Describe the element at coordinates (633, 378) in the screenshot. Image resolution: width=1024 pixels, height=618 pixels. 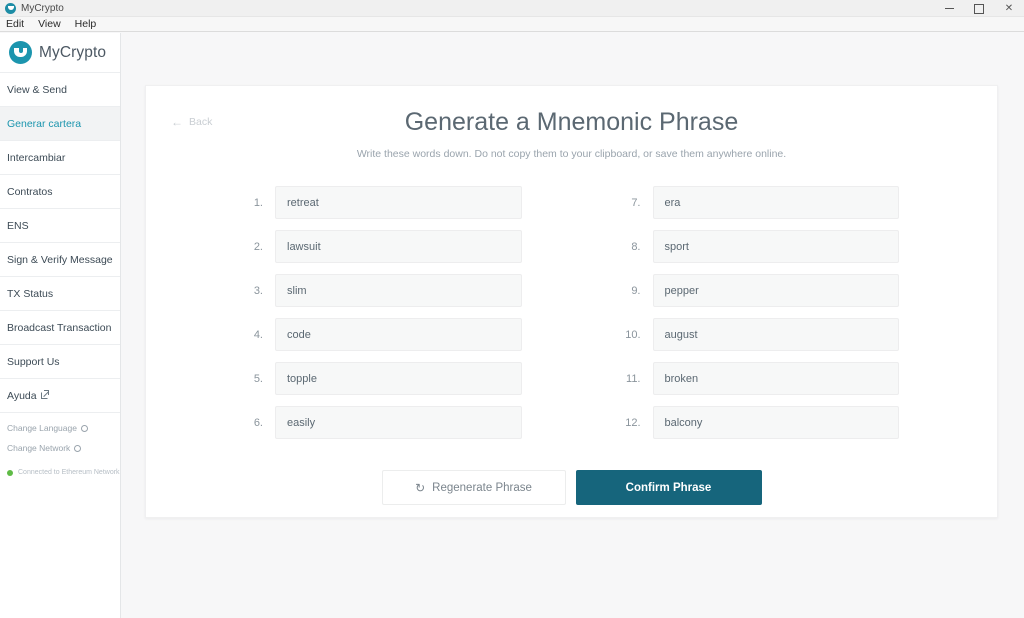
I see `word-number: 11.` at that location.